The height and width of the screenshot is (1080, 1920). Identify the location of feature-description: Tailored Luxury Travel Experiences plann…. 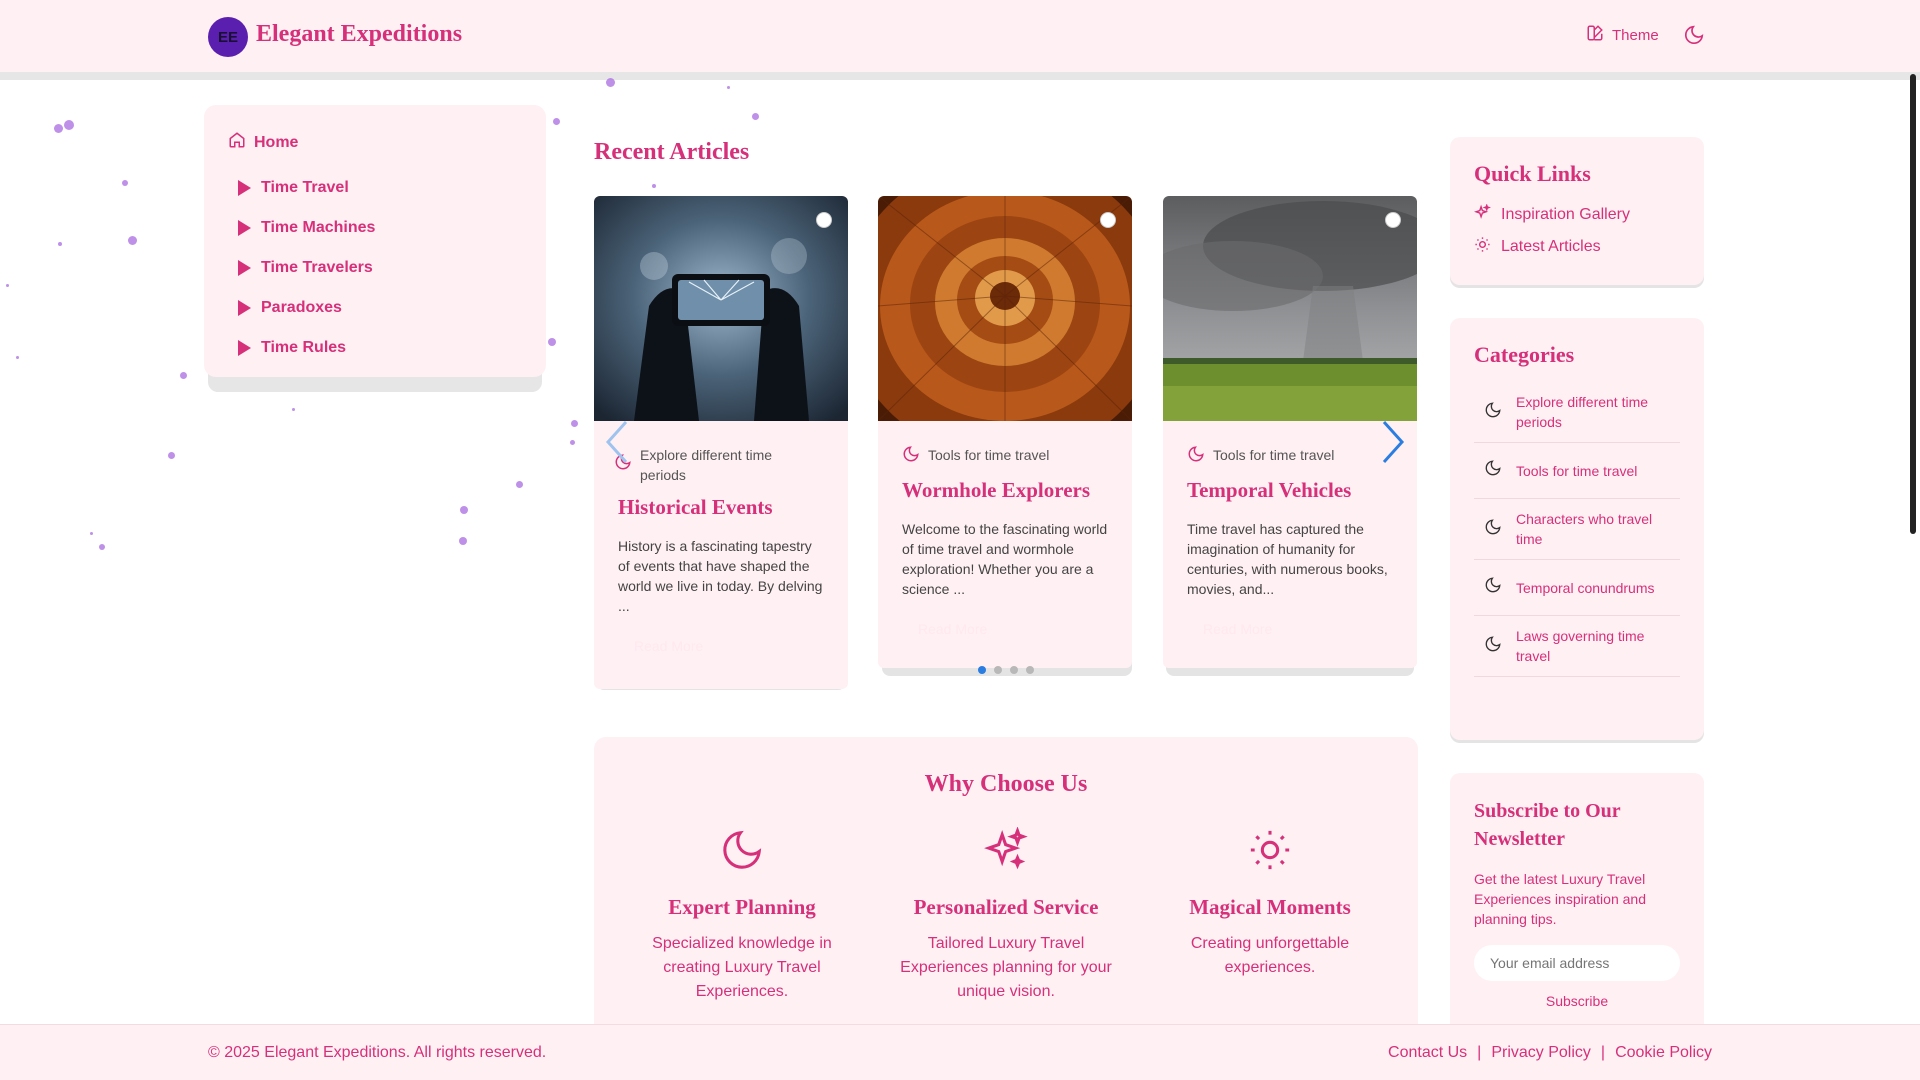
(1006, 967).